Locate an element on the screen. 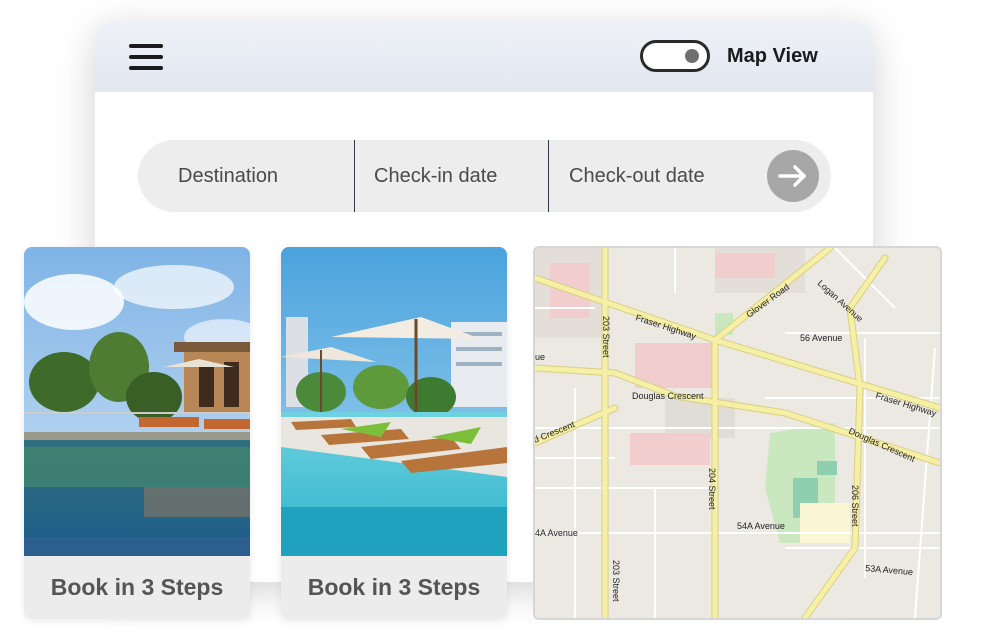 The width and height of the screenshot is (992, 640). search-bar: Destination Check-in date Check-out date is located at coordinates (484, 176).